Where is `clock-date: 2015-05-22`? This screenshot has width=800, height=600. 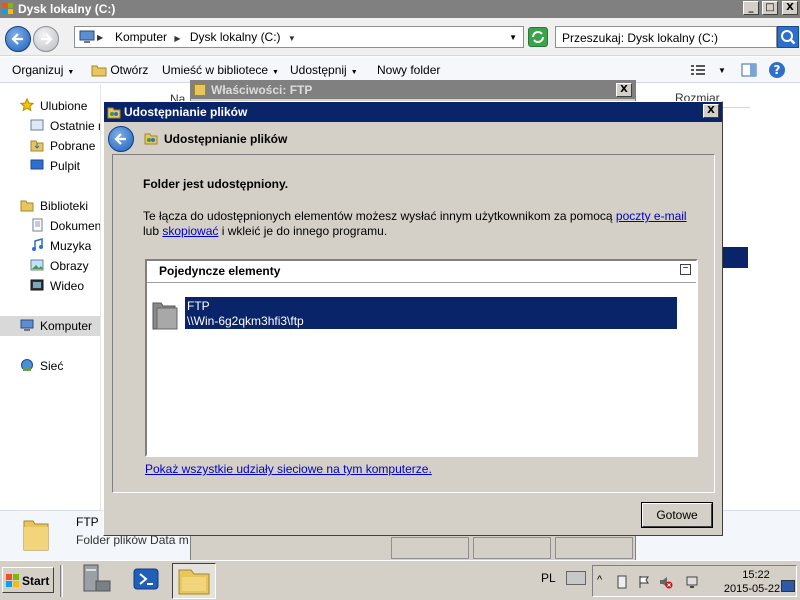 clock-date: 2015-05-22 is located at coordinates (752, 589).